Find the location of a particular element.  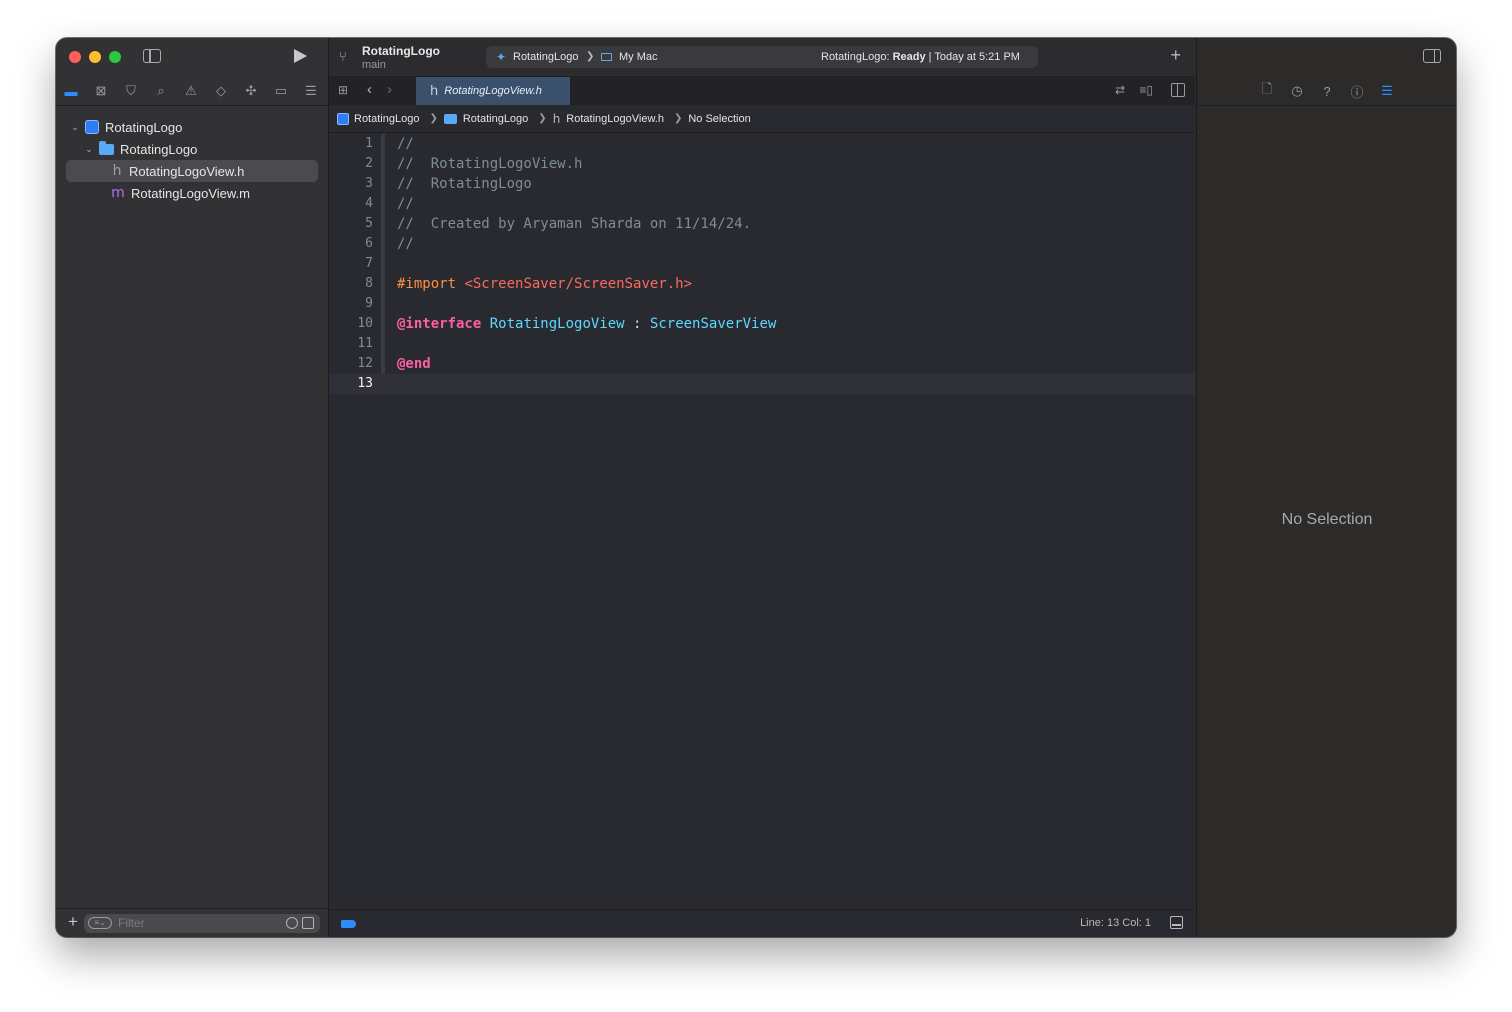

tree-row-file-h: h RotatingLogoView.h is located at coordinates (192, 171).